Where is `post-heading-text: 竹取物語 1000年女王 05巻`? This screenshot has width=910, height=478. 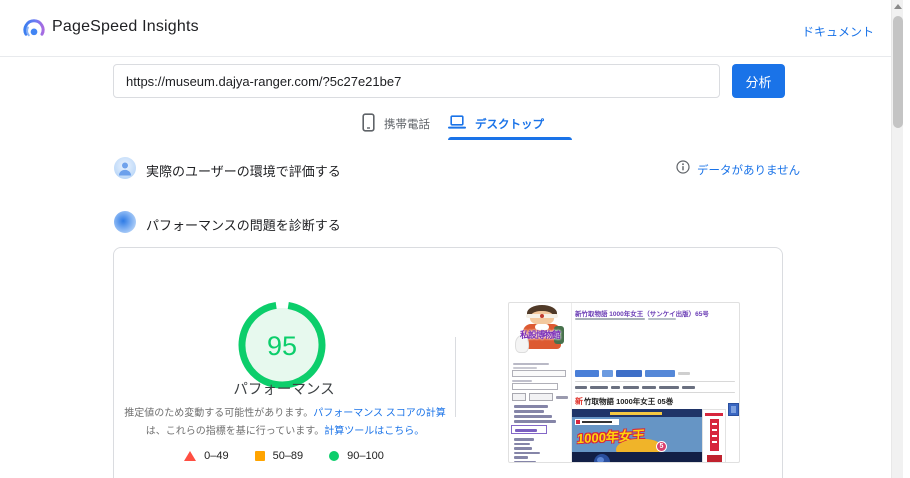
post-heading-text: 竹取物語 1000年女王 05巻 is located at coordinates (629, 401).